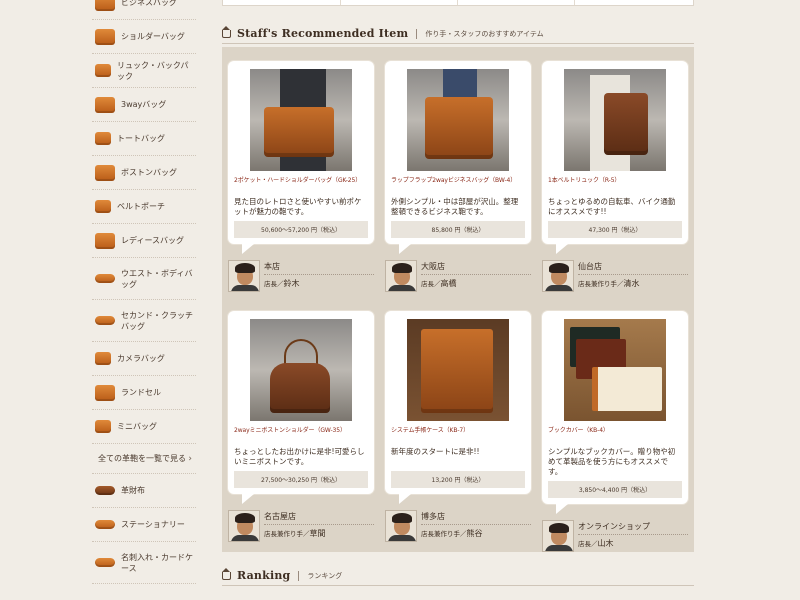 The height and width of the screenshot is (600, 800). I want to click on business-bag-icon, so click(105, 5).